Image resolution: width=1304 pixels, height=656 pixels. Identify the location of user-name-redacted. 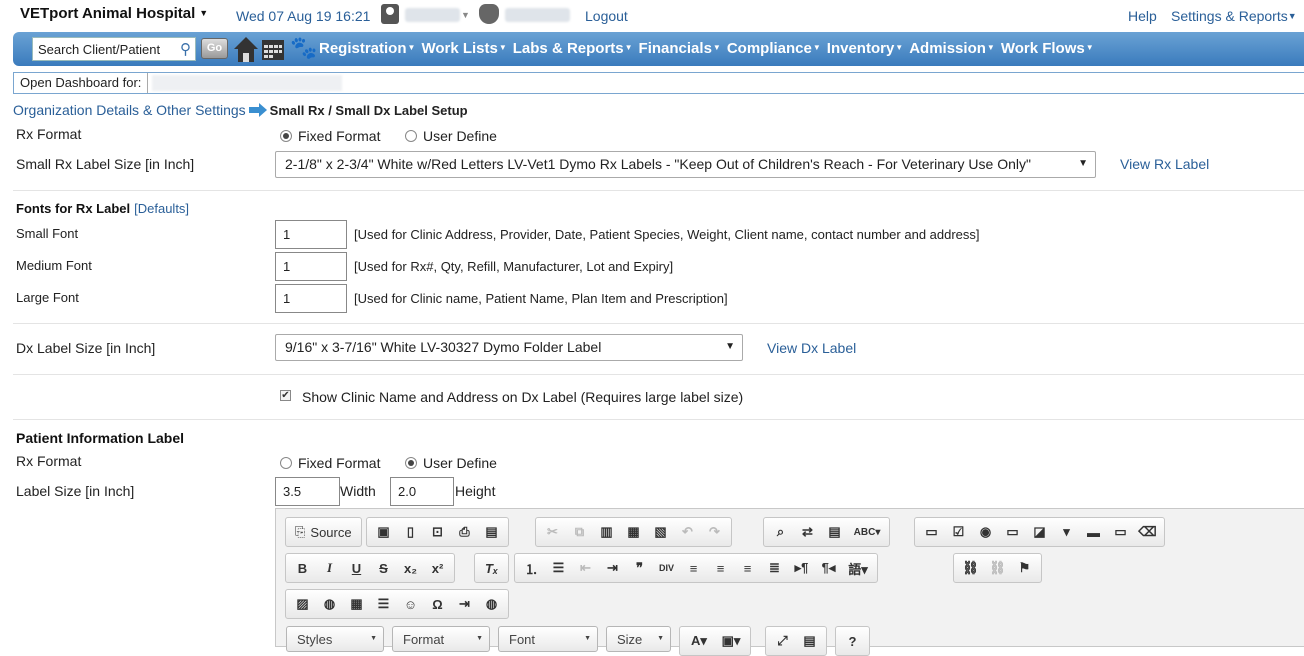
(432, 15).